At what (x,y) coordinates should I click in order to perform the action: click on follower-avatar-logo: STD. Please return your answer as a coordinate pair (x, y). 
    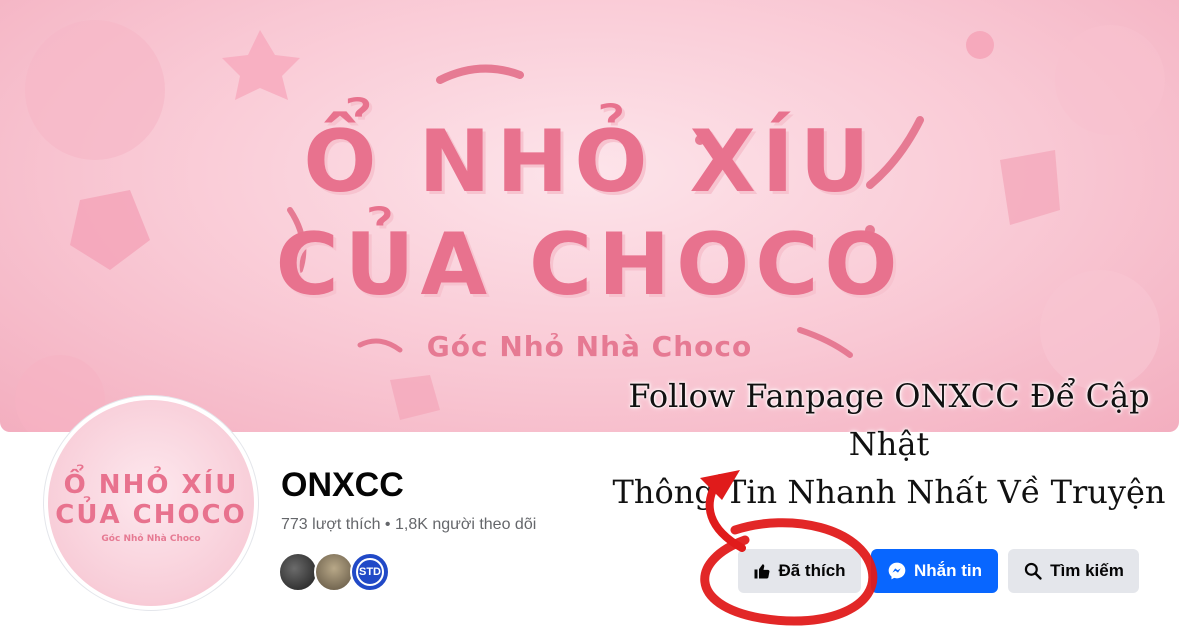
    Looking at the image, I should click on (370, 572).